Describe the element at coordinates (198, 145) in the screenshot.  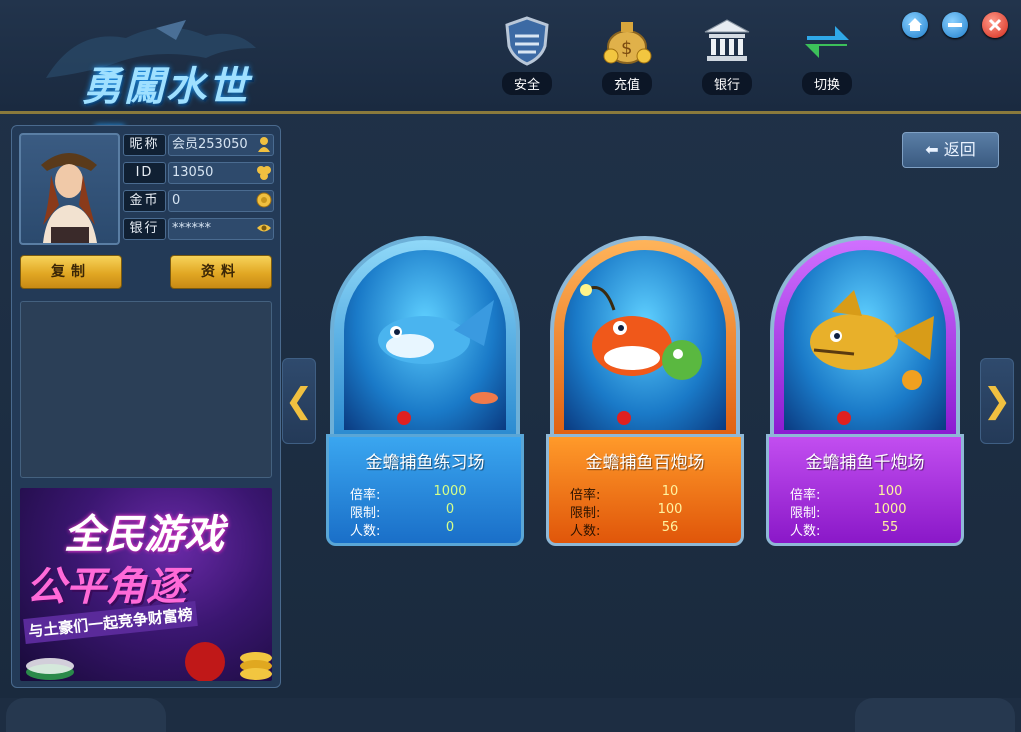
I see `nickname-row: 昵称 会员253050` at that location.